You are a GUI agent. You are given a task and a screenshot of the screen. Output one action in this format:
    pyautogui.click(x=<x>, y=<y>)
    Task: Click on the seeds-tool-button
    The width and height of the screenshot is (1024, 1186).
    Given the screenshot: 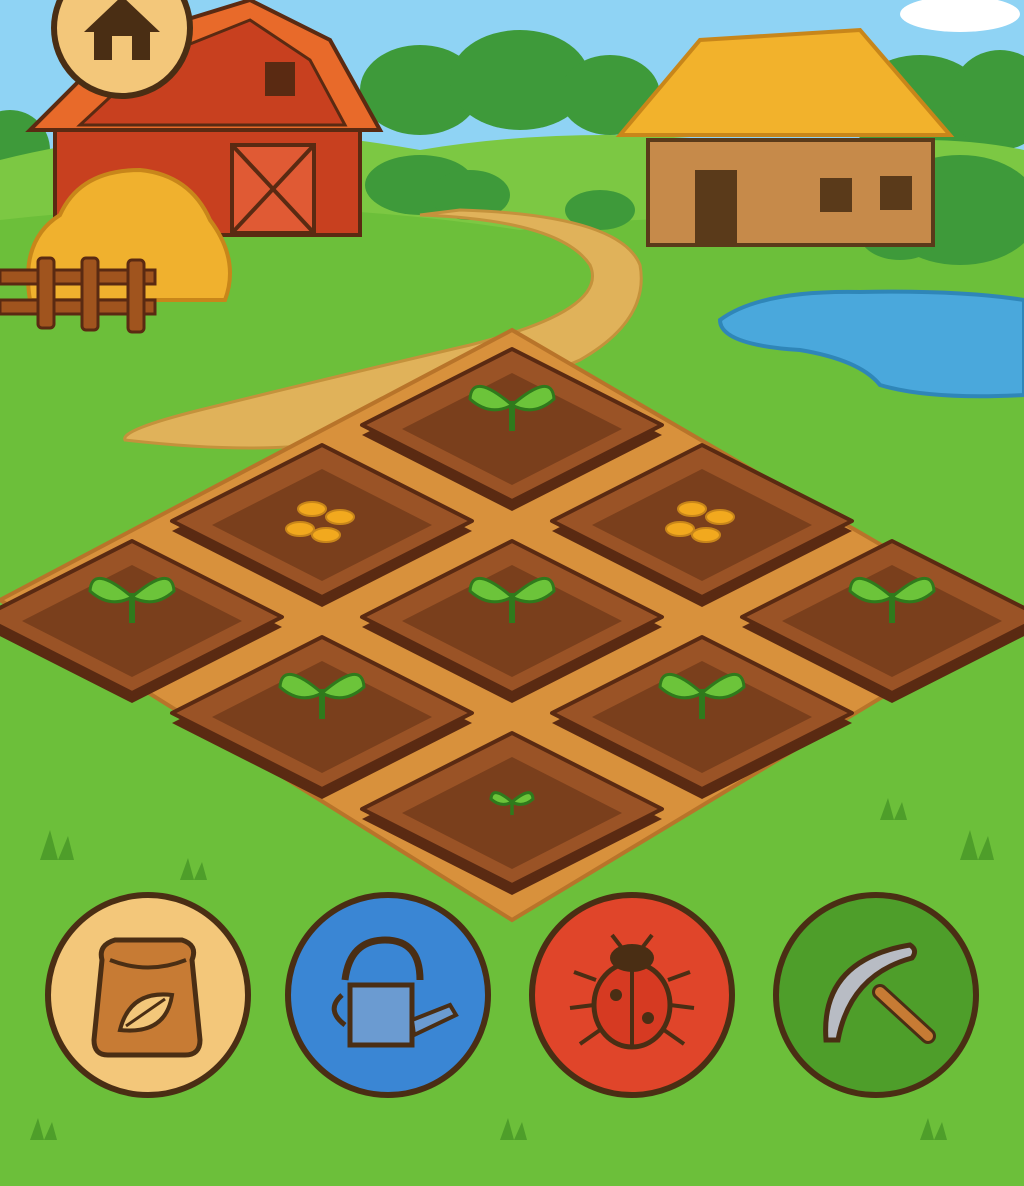 What is the action you would take?
    pyautogui.click(x=148, y=995)
    